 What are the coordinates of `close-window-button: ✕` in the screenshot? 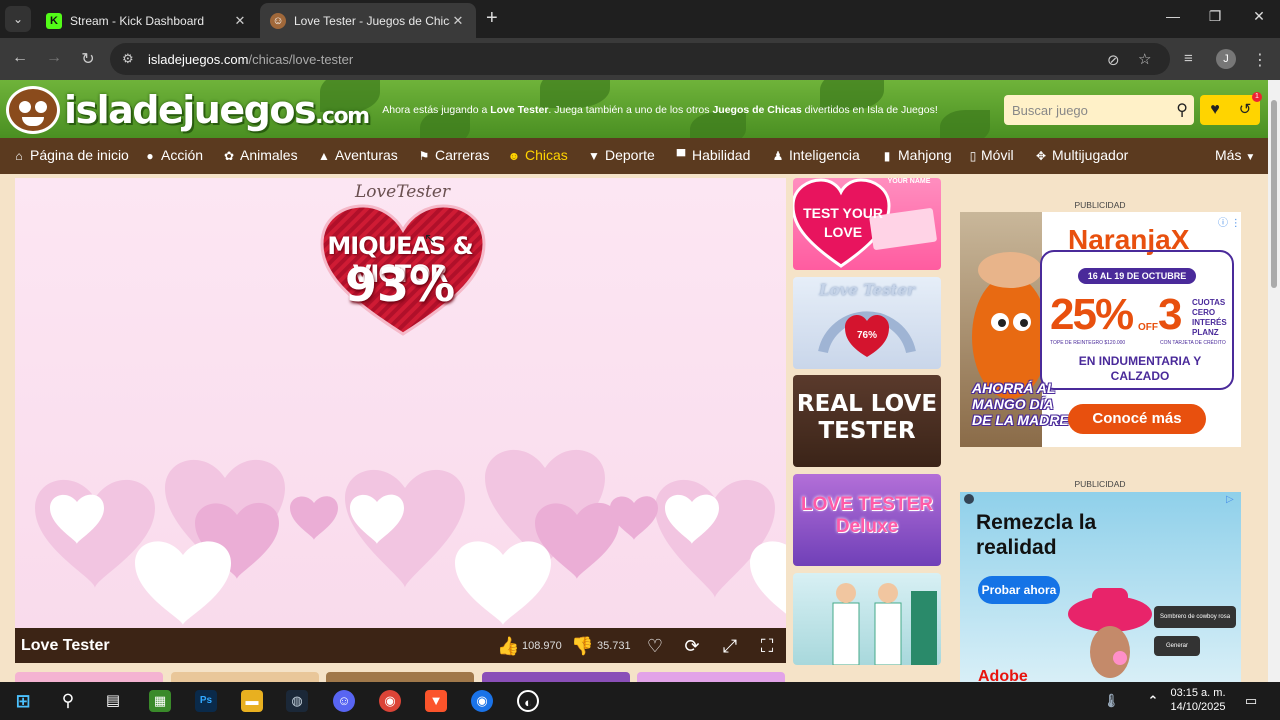 It's located at (1259, 16).